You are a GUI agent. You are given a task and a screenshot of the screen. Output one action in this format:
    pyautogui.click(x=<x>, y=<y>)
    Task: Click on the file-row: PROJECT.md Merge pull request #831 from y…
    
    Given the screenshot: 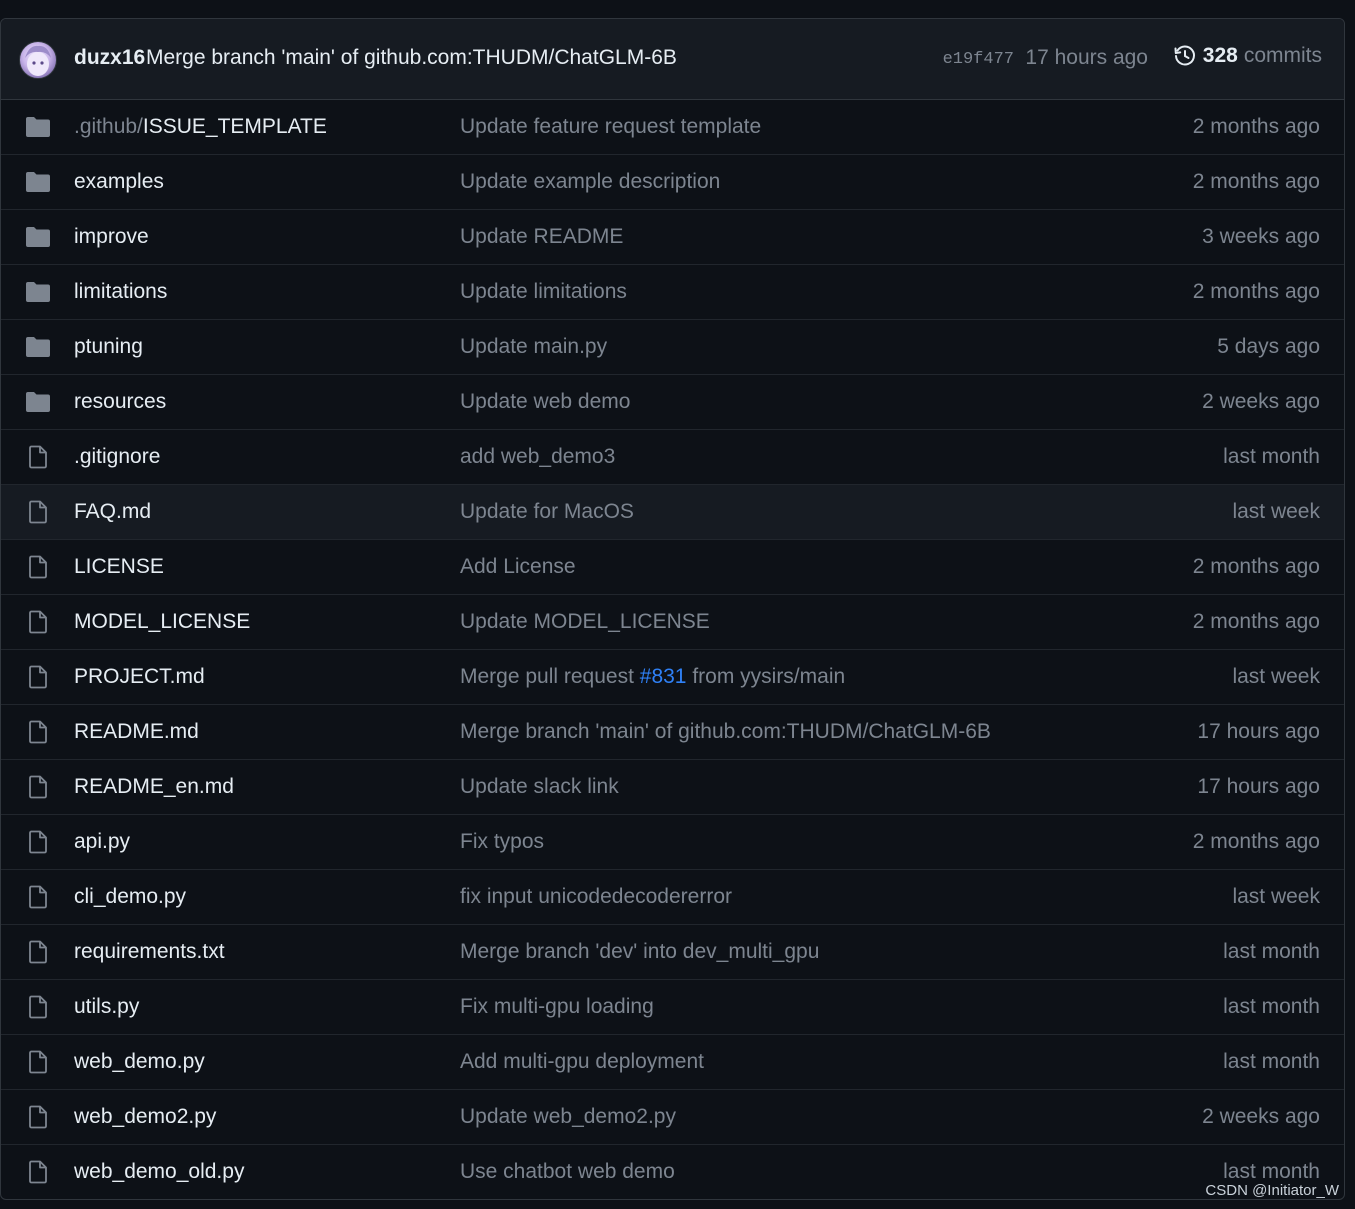 What is the action you would take?
    pyautogui.click(x=672, y=677)
    